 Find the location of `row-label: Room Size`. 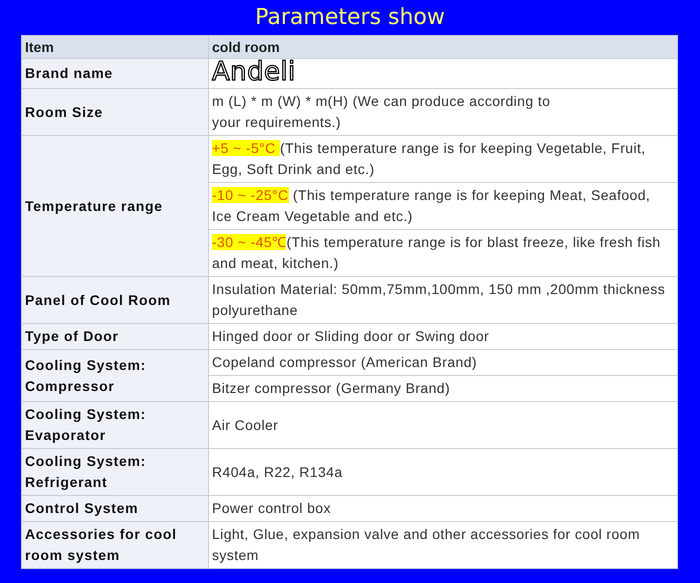

row-label: Room Size is located at coordinates (115, 112).